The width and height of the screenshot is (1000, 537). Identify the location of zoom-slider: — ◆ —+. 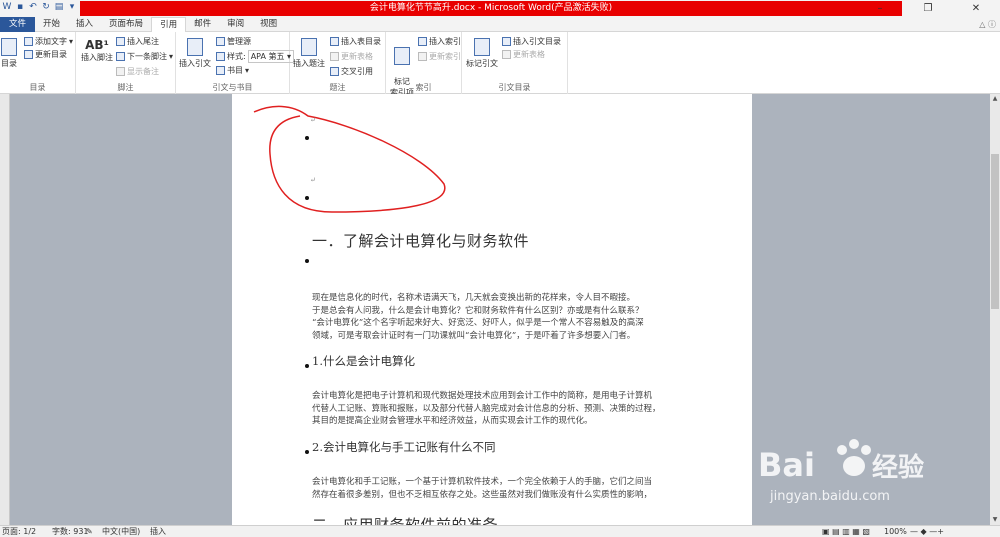
(927, 531).